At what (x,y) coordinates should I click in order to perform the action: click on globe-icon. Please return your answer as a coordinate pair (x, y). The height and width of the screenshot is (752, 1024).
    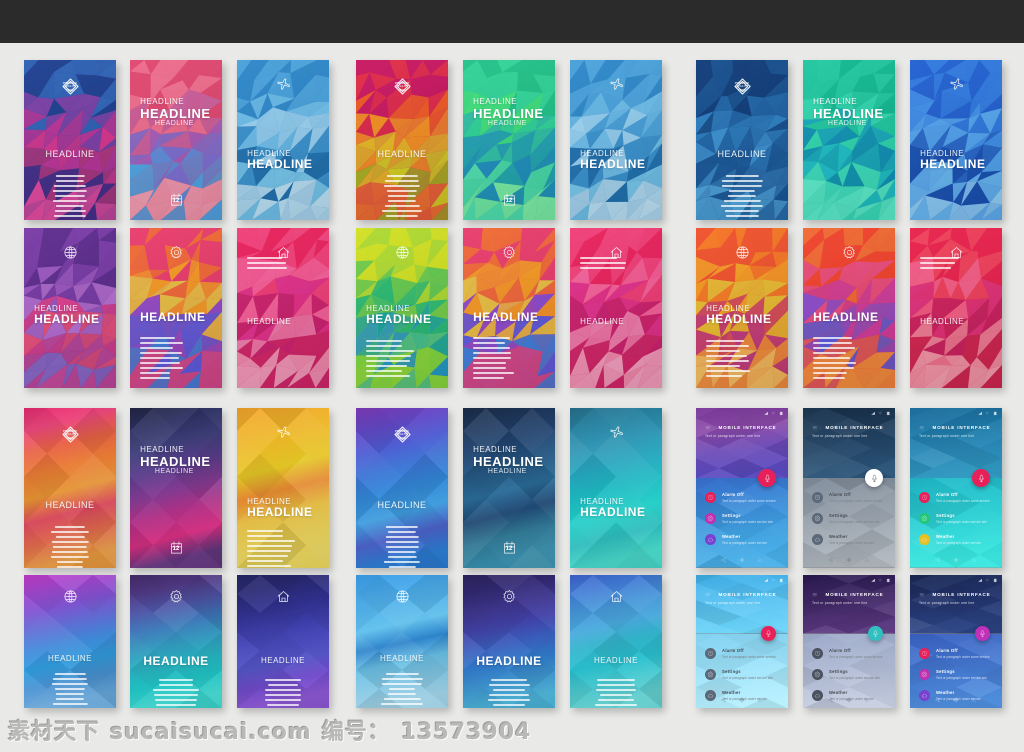
    Looking at the image, I should click on (70, 596).